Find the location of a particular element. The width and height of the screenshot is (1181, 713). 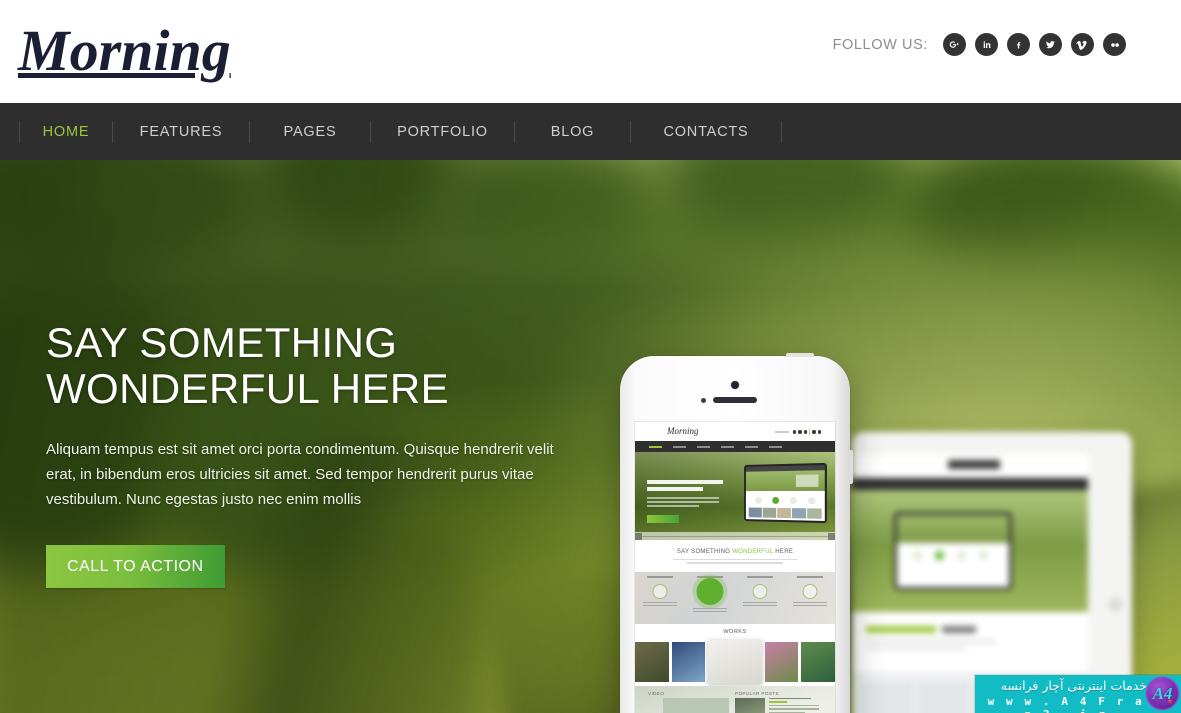

mini-social-icons is located at coordinates (798, 432).